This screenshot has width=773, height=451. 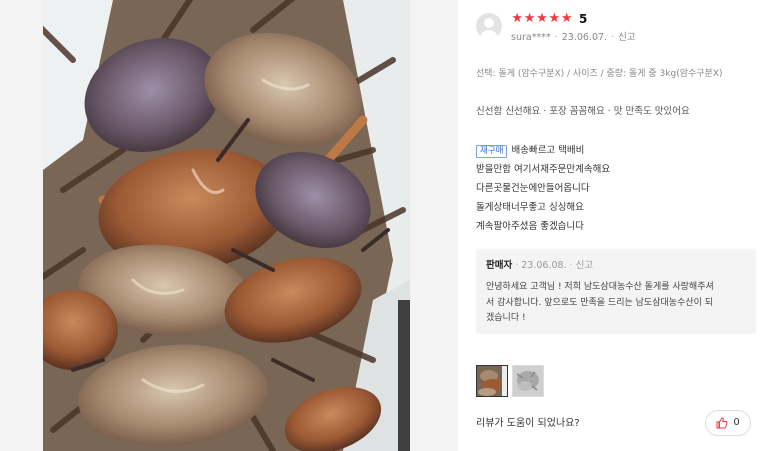 I want to click on seller-name: 판매자, so click(x=499, y=265).